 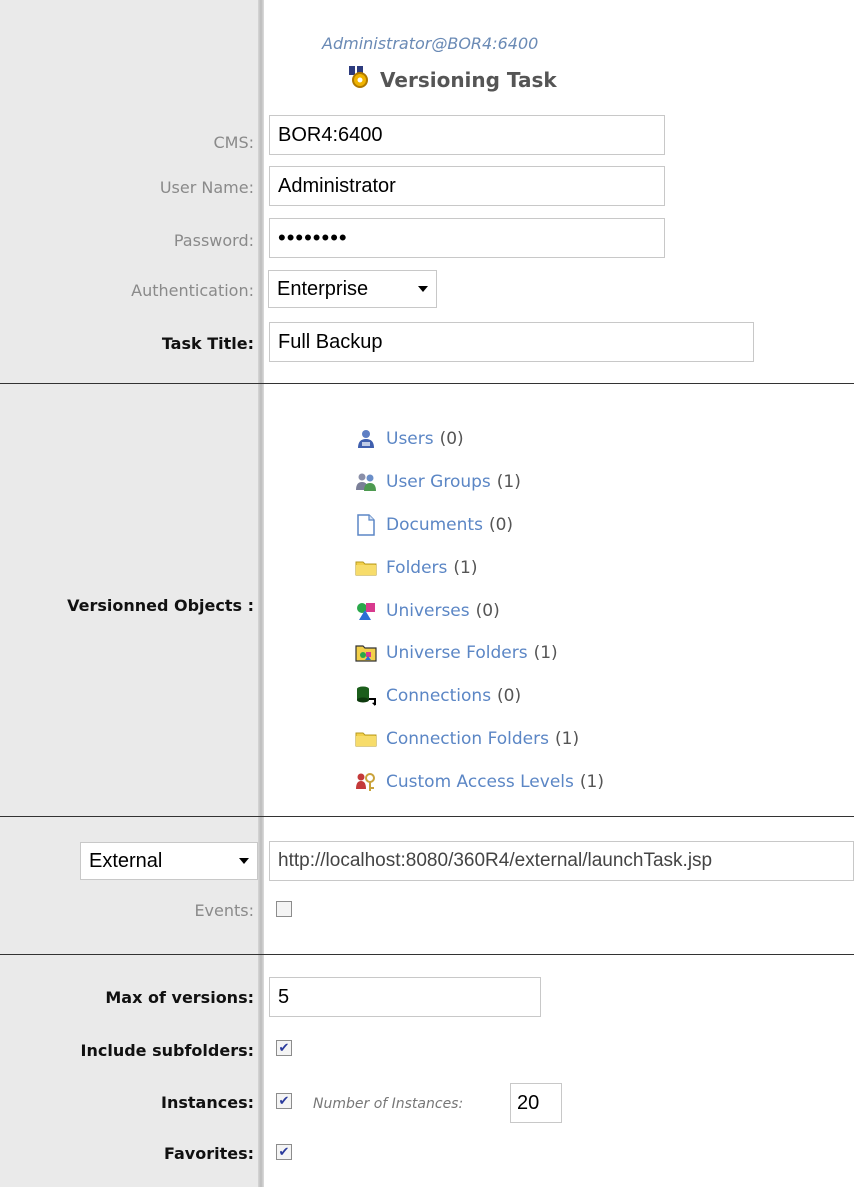 I want to click on max-versions-field: 5, so click(x=405, y=997).